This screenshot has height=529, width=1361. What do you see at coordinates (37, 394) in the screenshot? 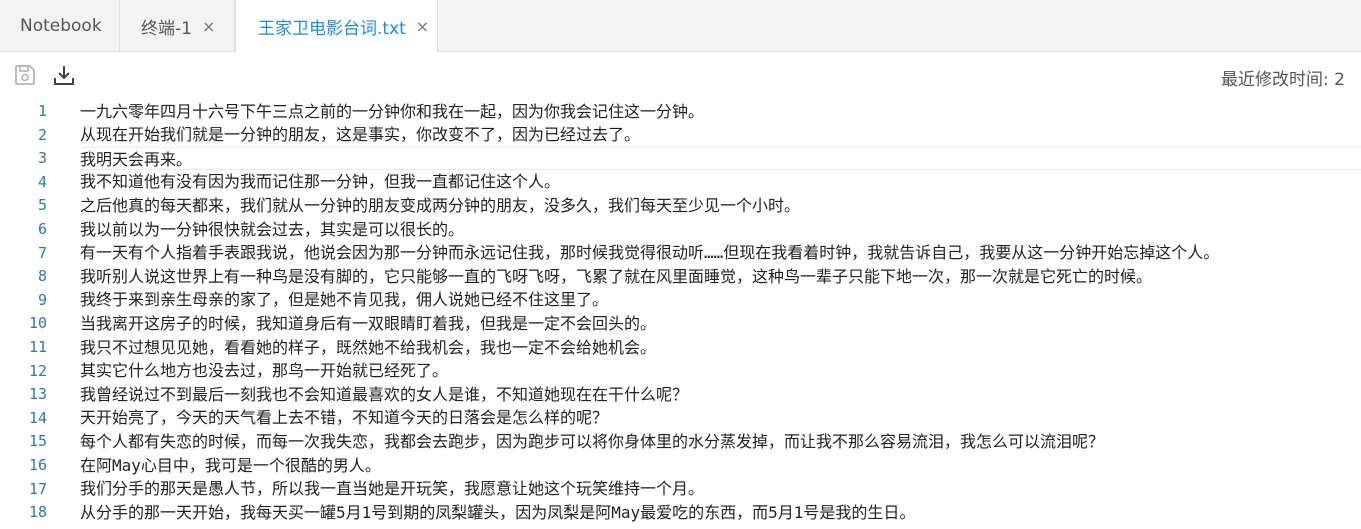
I see `line-number: 13` at bounding box center [37, 394].